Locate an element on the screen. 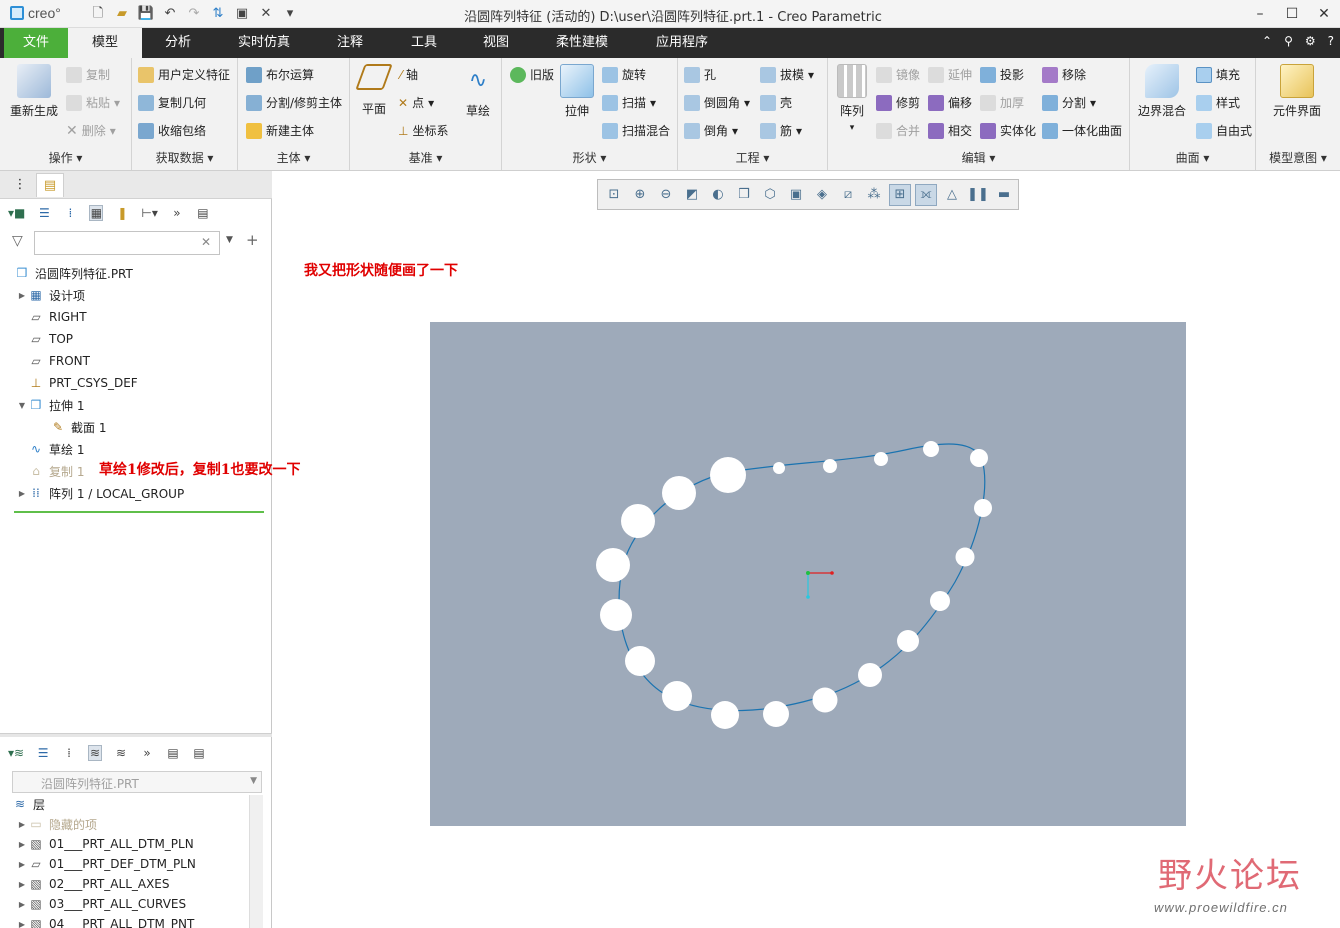 The height and width of the screenshot is (928, 1340). group-shape-label: 形状 ▾ is located at coordinates (589, 157).